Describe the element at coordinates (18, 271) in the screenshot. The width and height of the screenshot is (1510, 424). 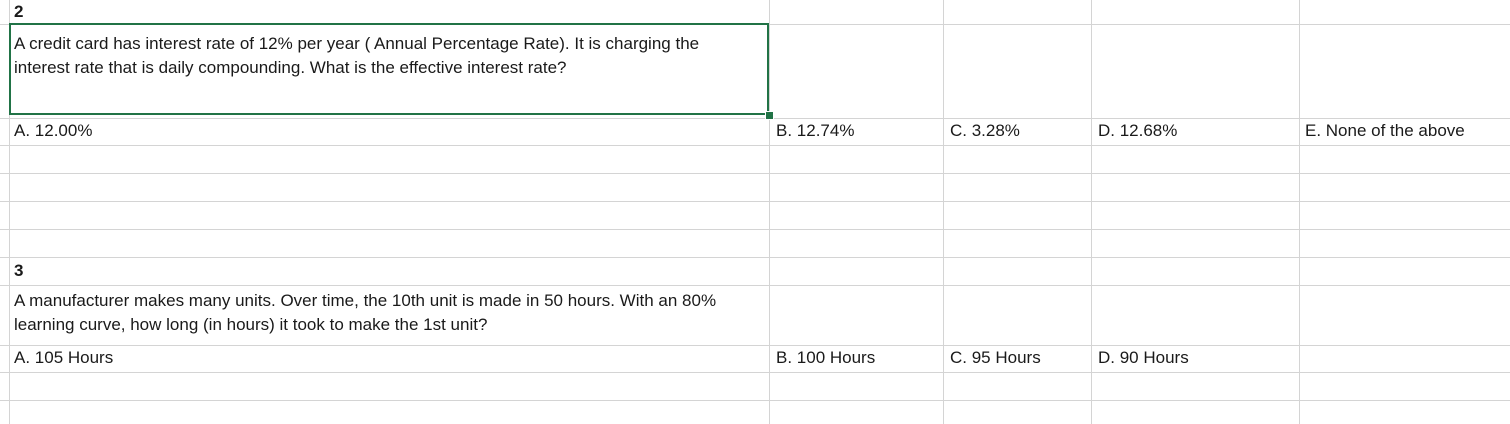
I see `question-3-number: 3` at that location.